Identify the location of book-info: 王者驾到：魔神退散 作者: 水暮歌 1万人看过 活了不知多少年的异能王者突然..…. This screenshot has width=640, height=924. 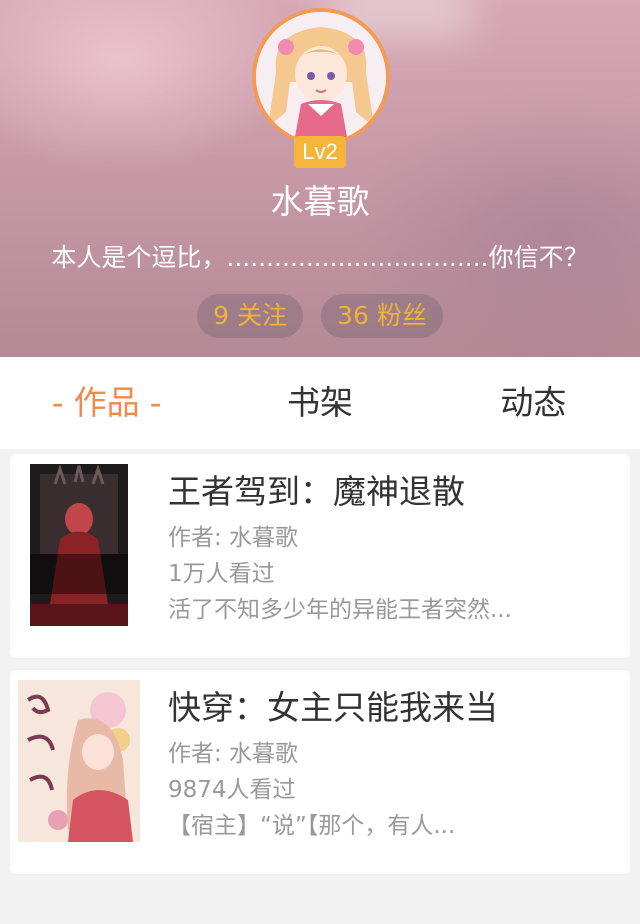
(388, 549).